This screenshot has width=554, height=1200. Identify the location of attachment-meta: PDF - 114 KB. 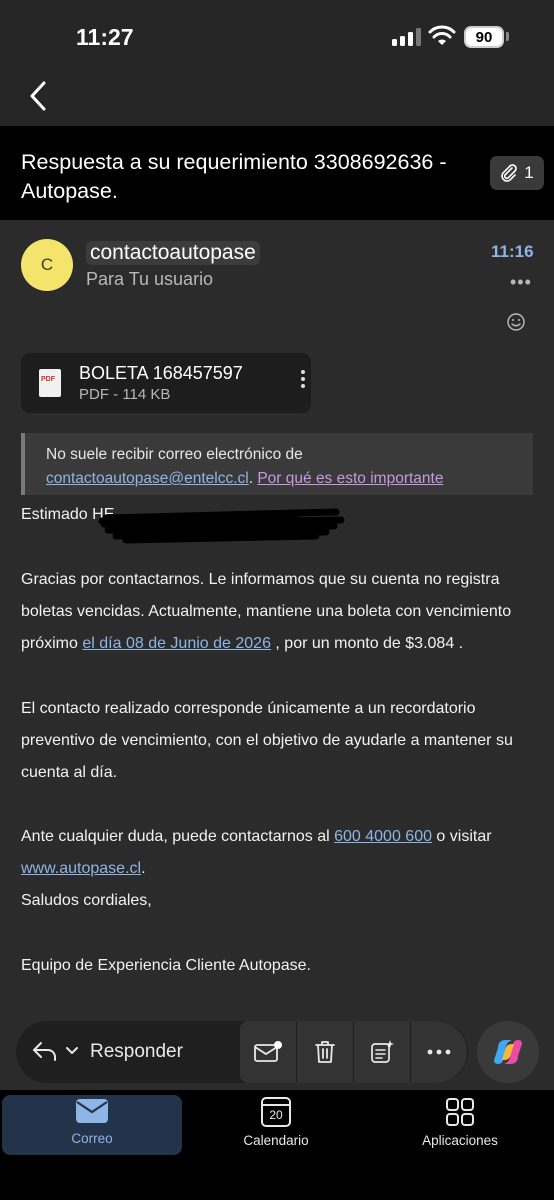
(125, 394).